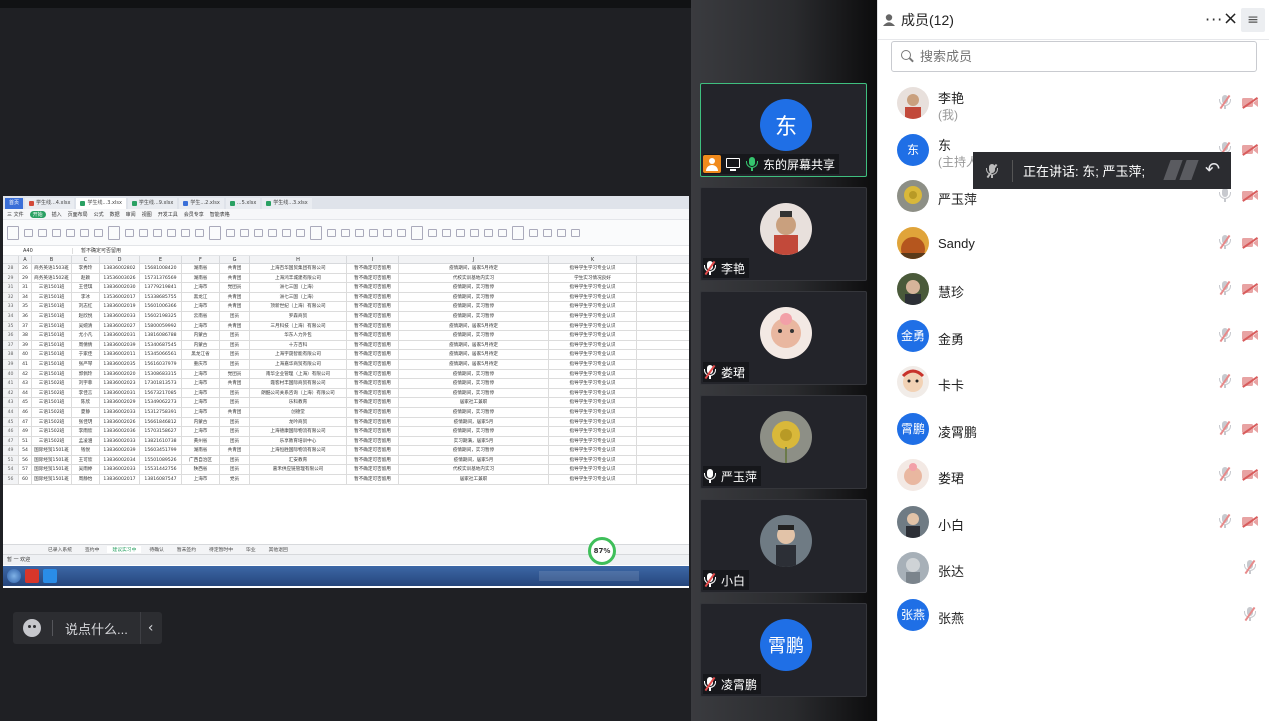 The height and width of the screenshot is (721, 1269). Describe the element at coordinates (11, 479) in the screenshot. I see `row-number: 56` at that location.